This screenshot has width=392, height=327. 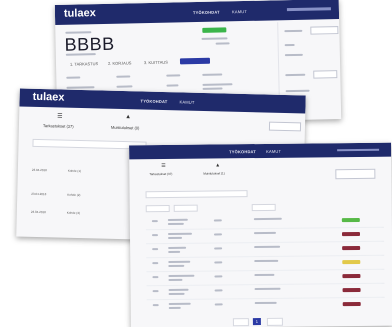 What do you see at coordinates (324, 30) in the screenshot?
I see `side-action-button` at bounding box center [324, 30].